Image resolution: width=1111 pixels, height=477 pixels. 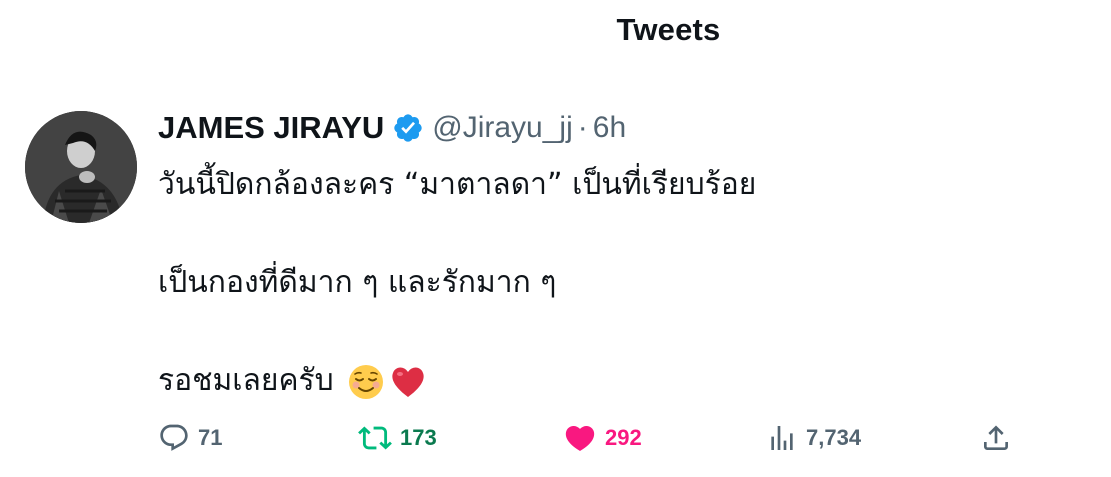 I want to click on heart-icon, so click(x=580, y=438).